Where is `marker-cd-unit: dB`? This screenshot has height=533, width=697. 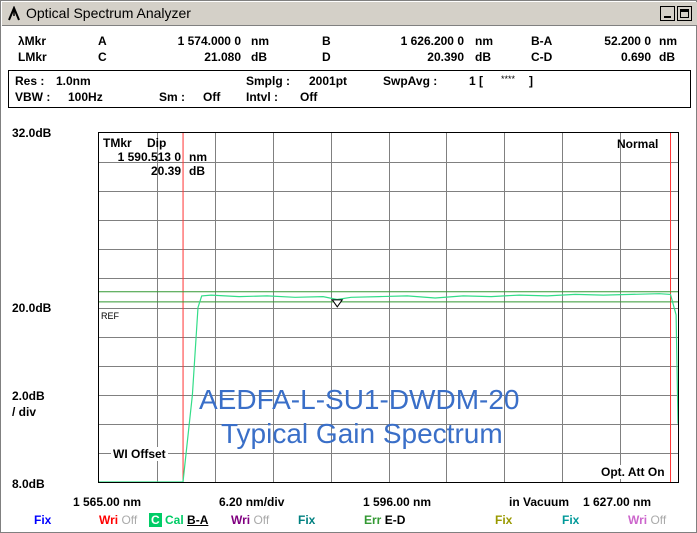
marker-cd-unit: dB is located at coordinates (667, 57).